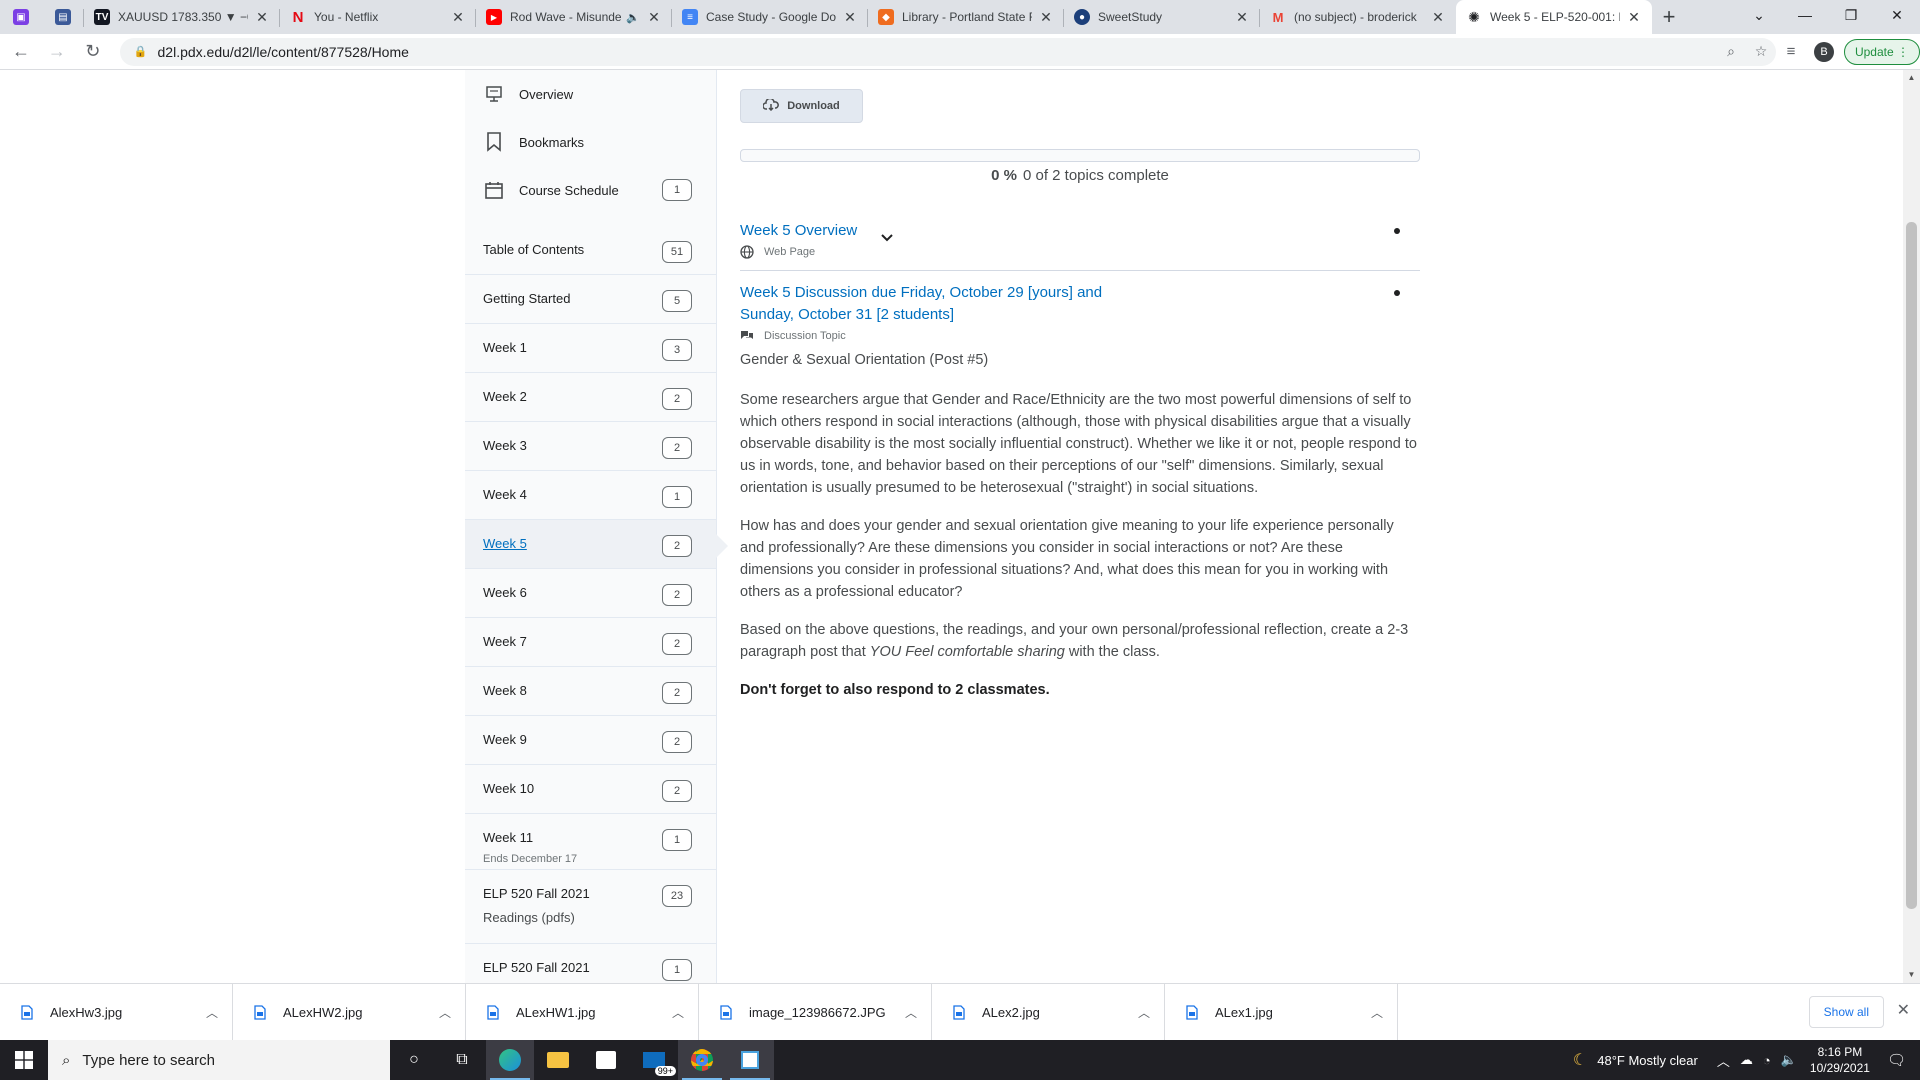 The image size is (1920, 1080). Describe the element at coordinates (1897, 15) in the screenshot. I see `close-window-icon: ✕` at that location.